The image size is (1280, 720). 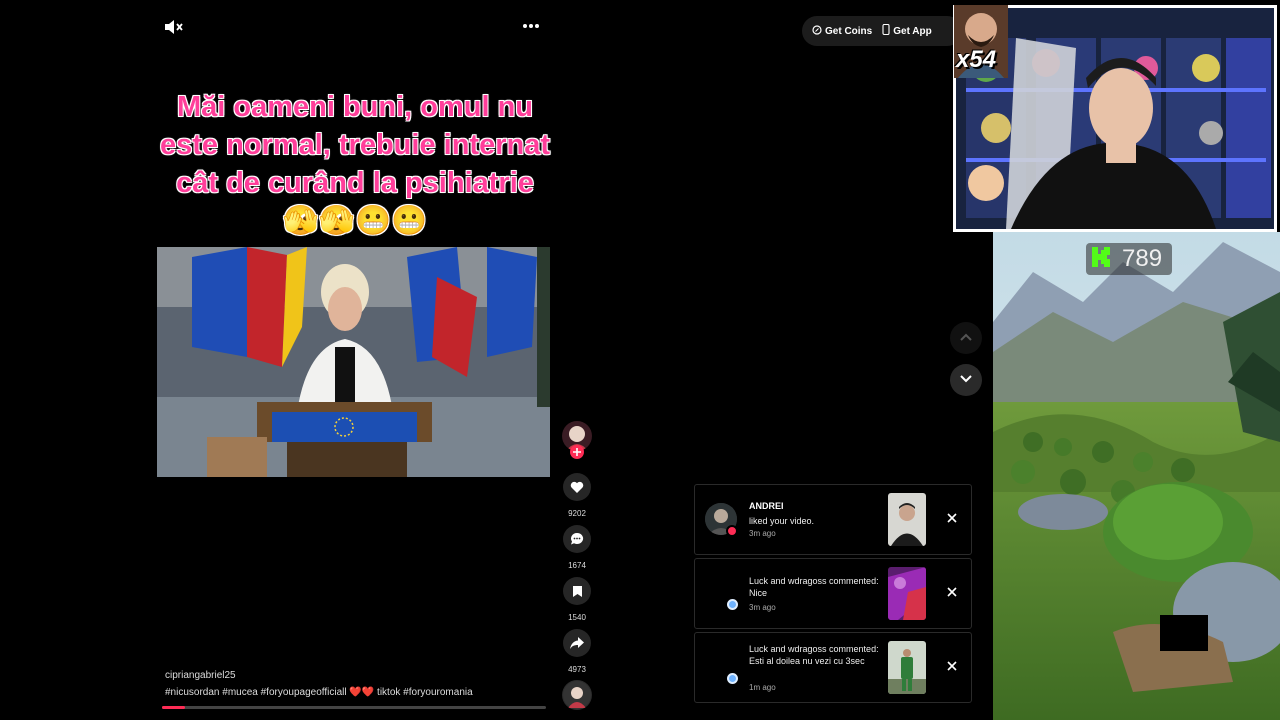 I want to click on video-player, so click(x=353, y=362).